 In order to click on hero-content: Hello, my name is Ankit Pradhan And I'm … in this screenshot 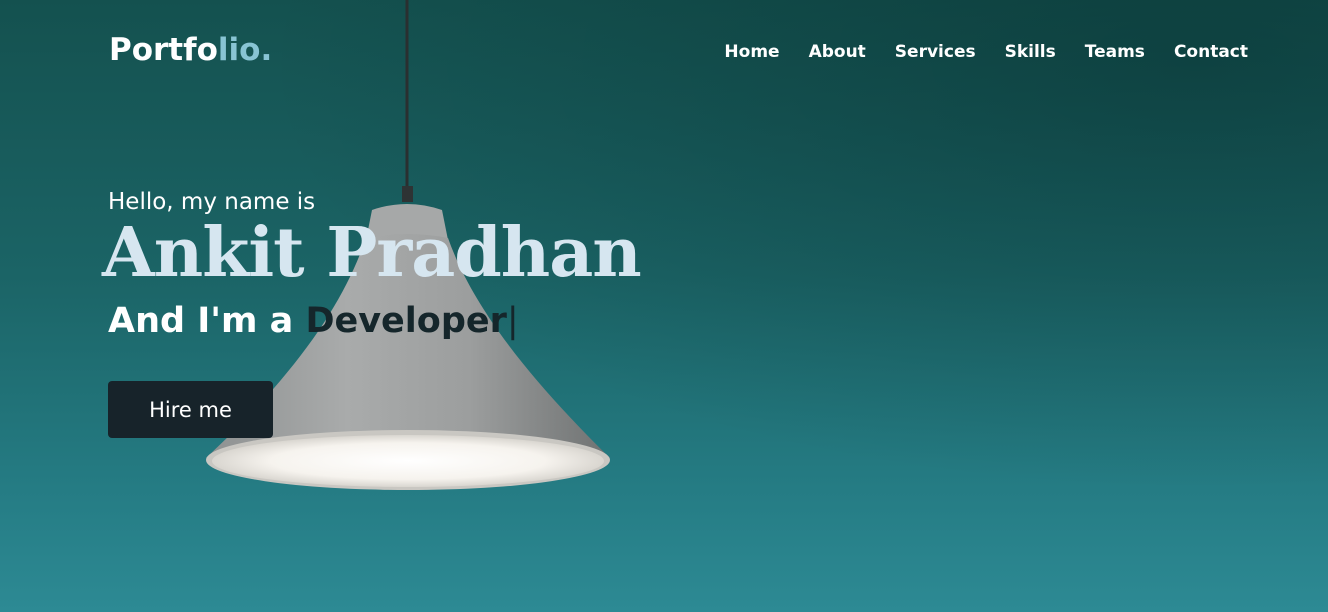, I will do `click(372, 265)`.